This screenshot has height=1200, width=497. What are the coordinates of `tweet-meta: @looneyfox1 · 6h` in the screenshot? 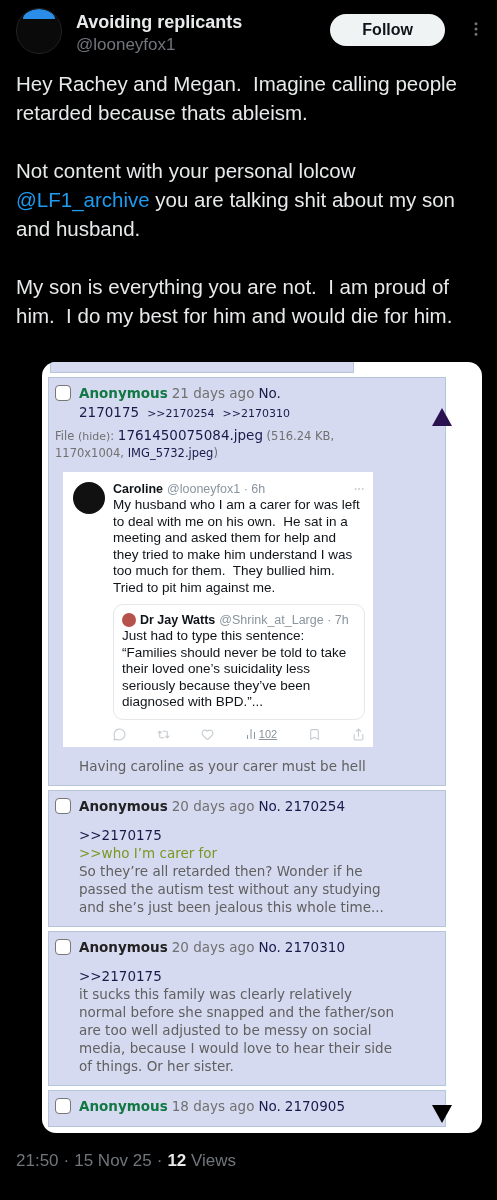 It's located at (217, 489).